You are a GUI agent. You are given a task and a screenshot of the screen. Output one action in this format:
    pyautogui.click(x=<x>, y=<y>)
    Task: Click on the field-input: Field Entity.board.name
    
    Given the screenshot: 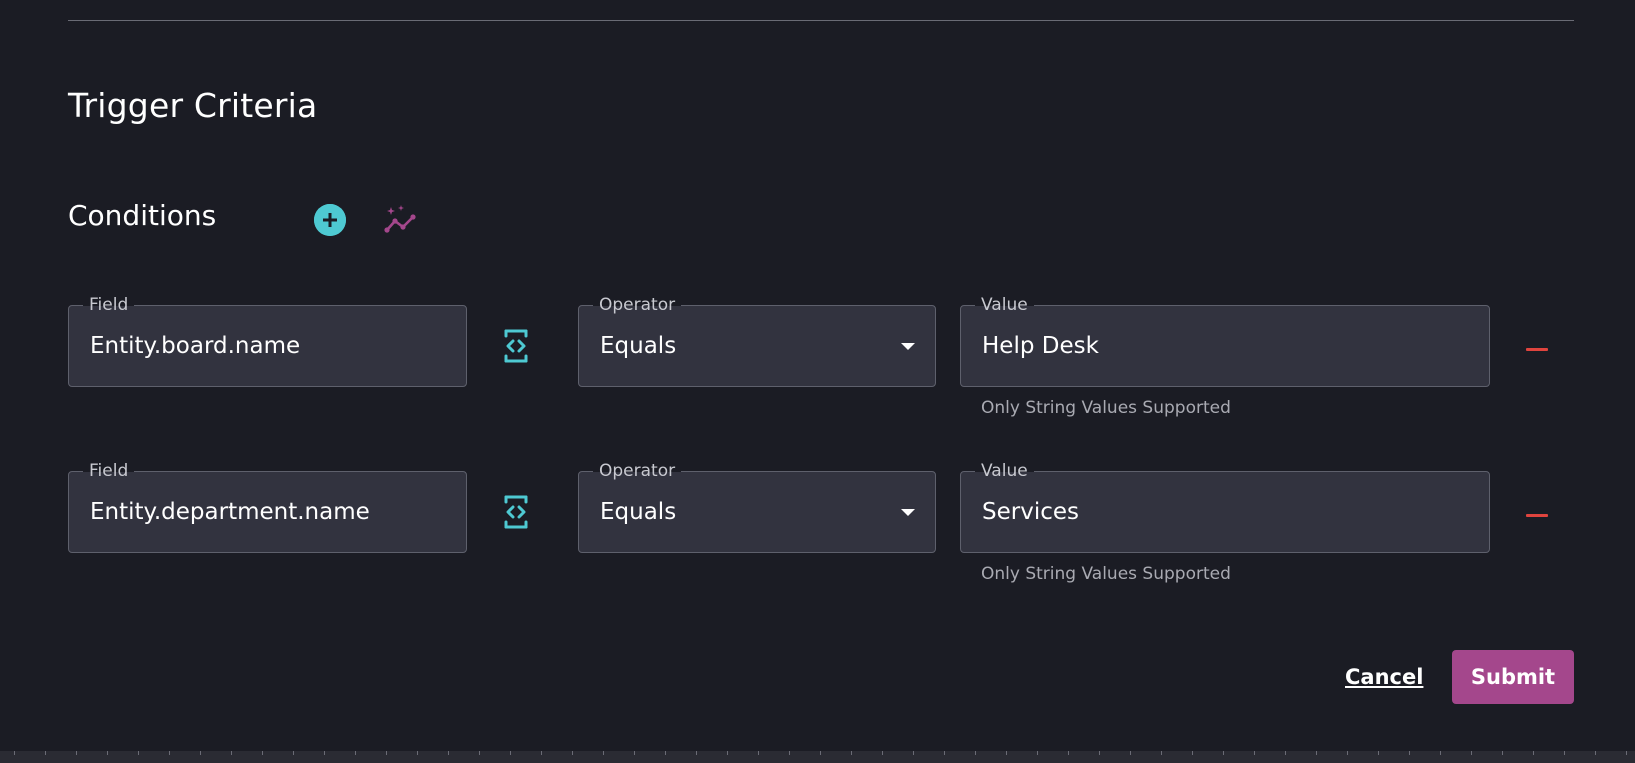 What is the action you would take?
    pyautogui.click(x=267, y=340)
    